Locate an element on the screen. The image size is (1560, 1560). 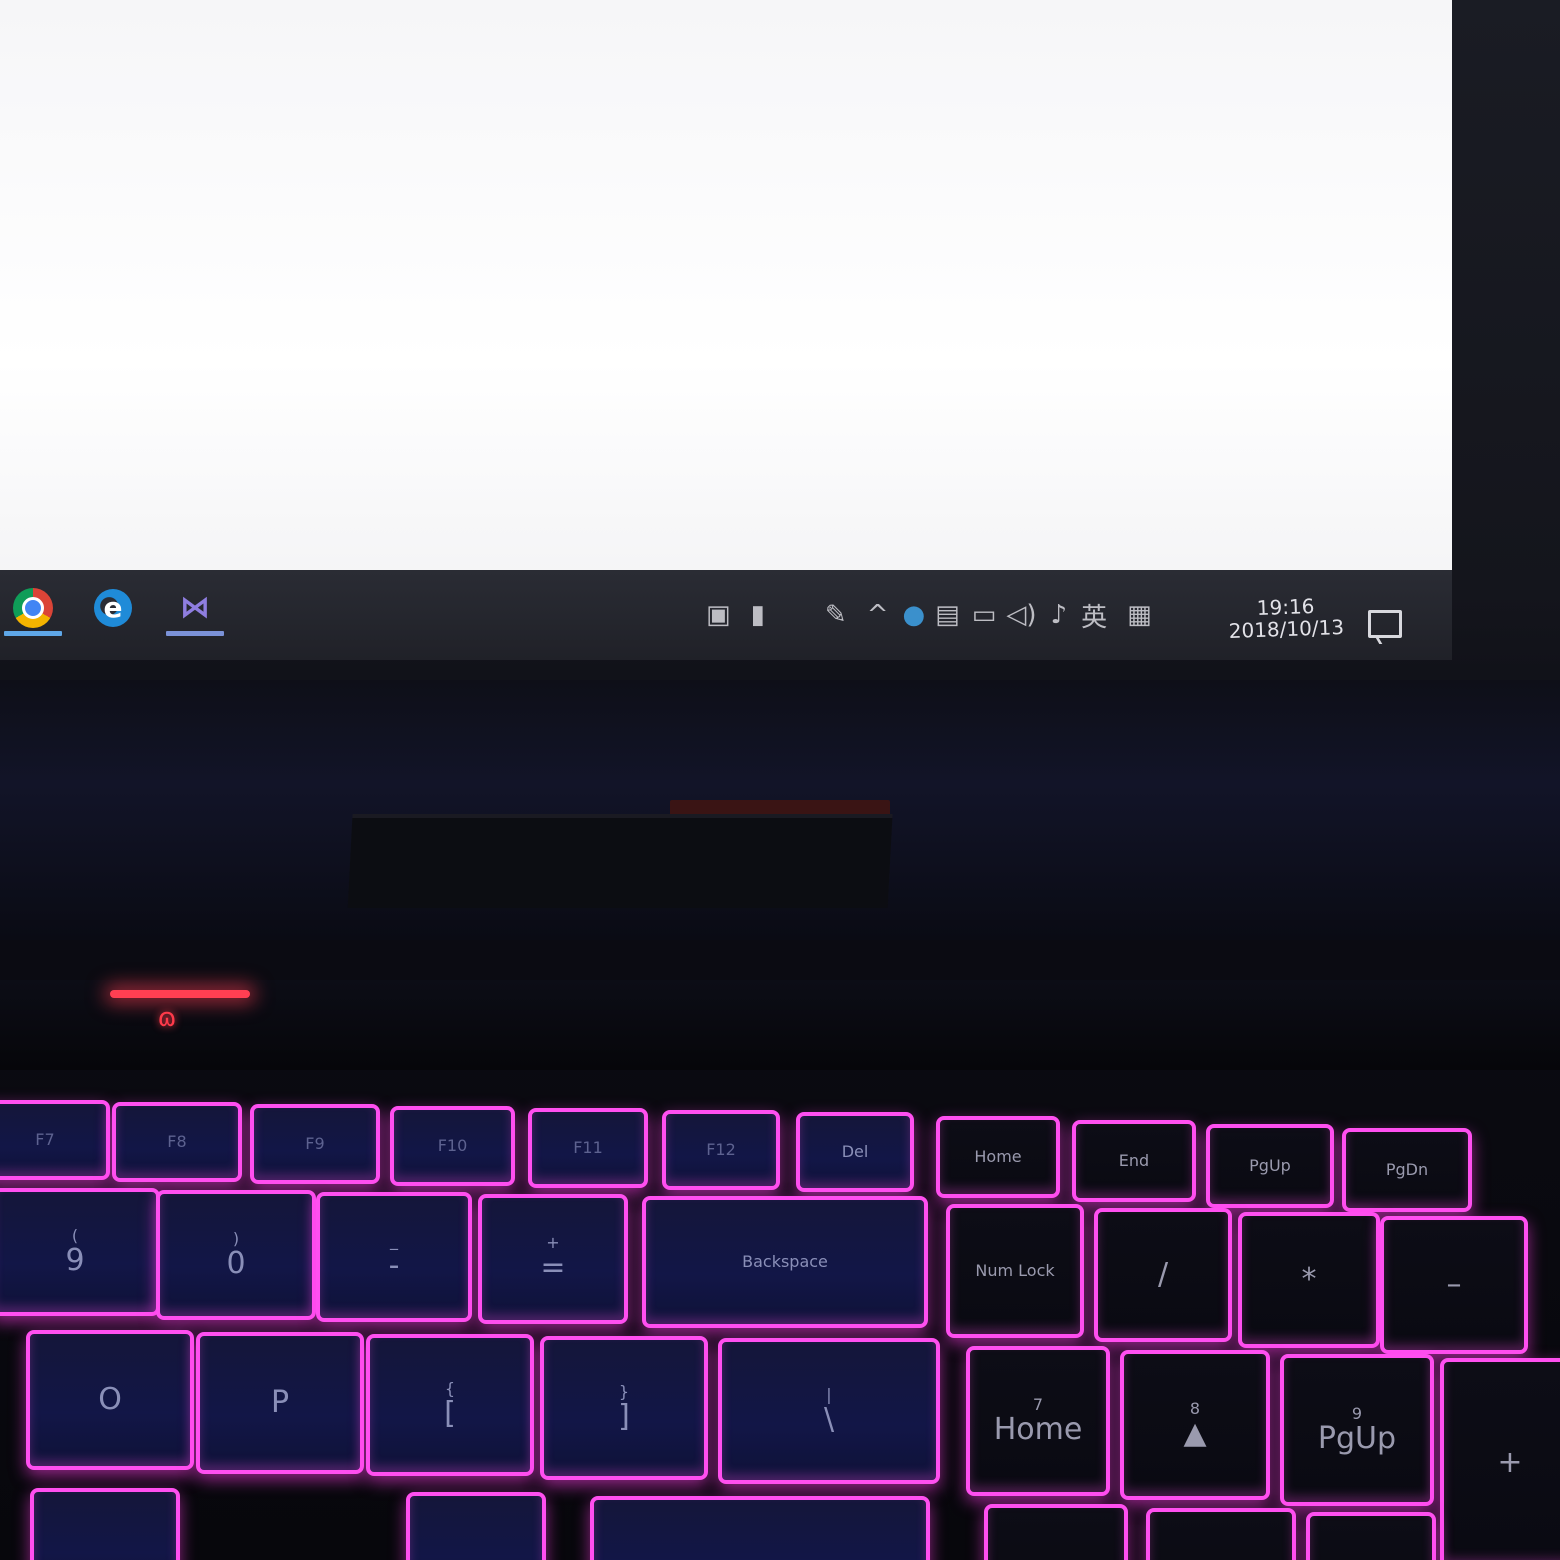
power-led-bar is located at coordinates (180, 994).